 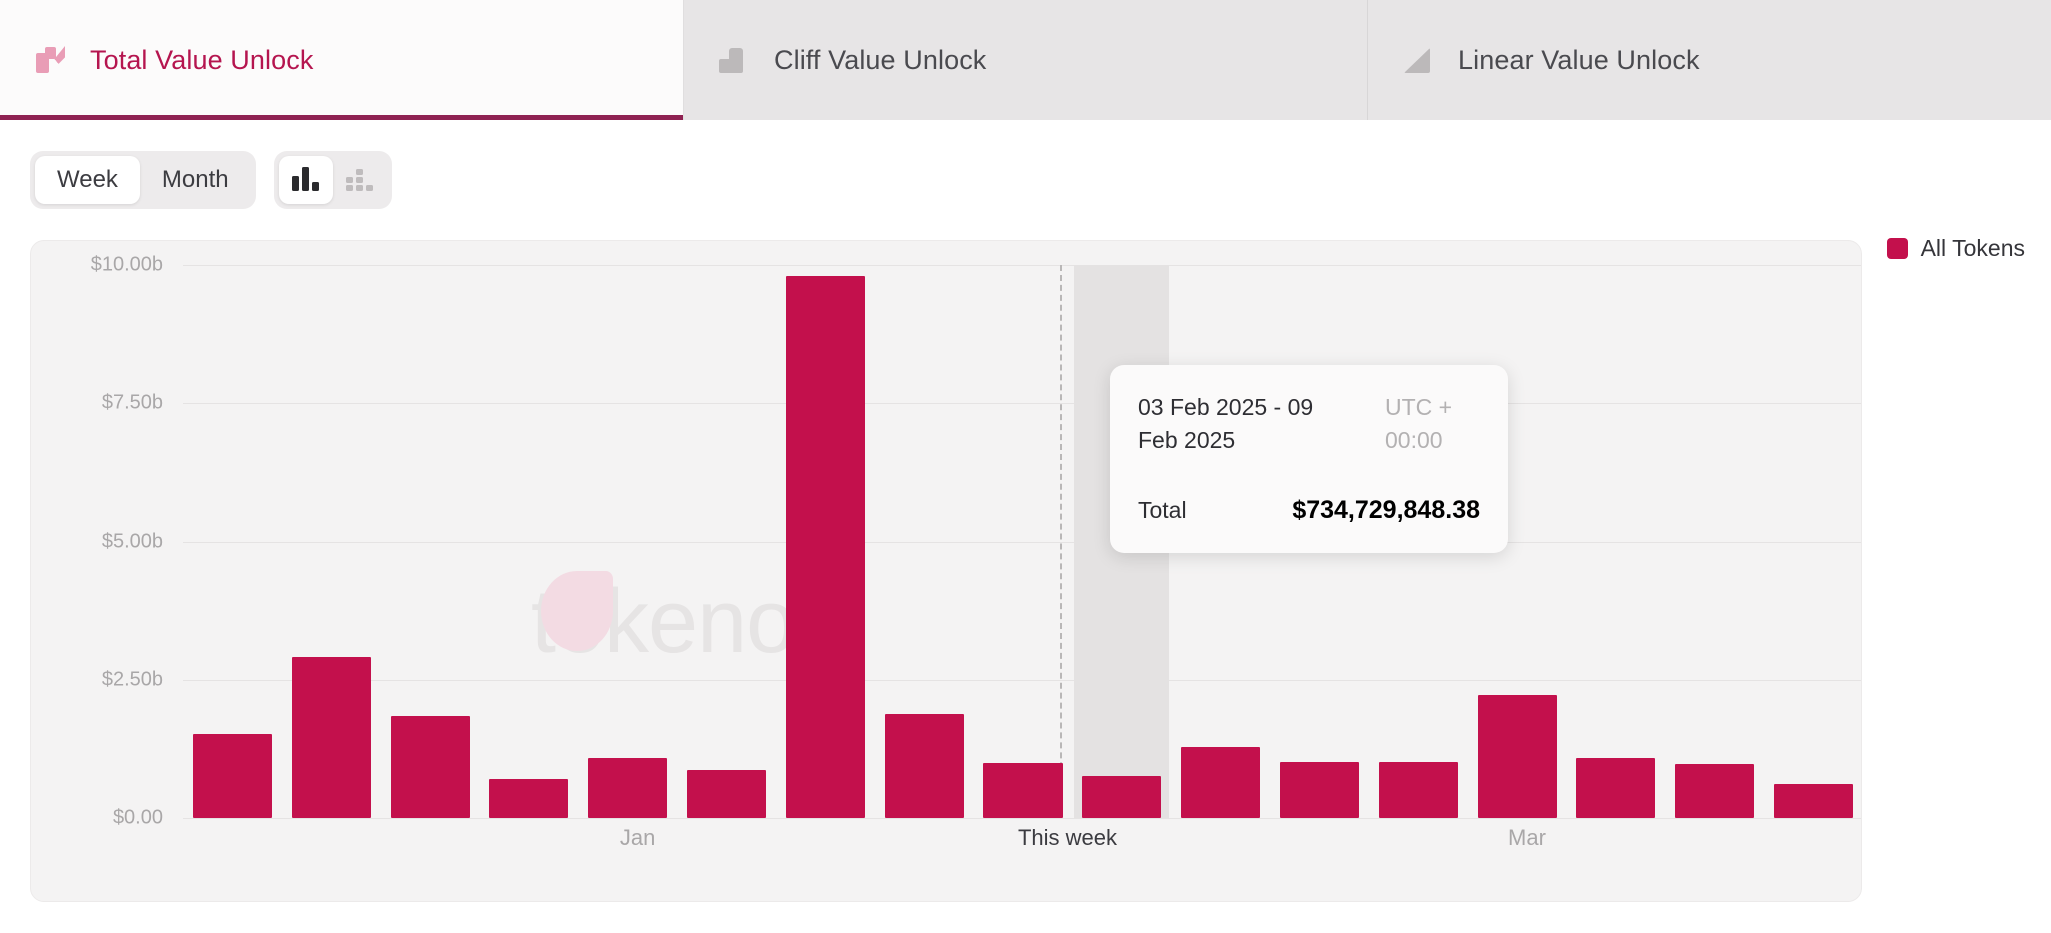 I want to click on x-axis-tick-label: Mar, so click(x=1527, y=837).